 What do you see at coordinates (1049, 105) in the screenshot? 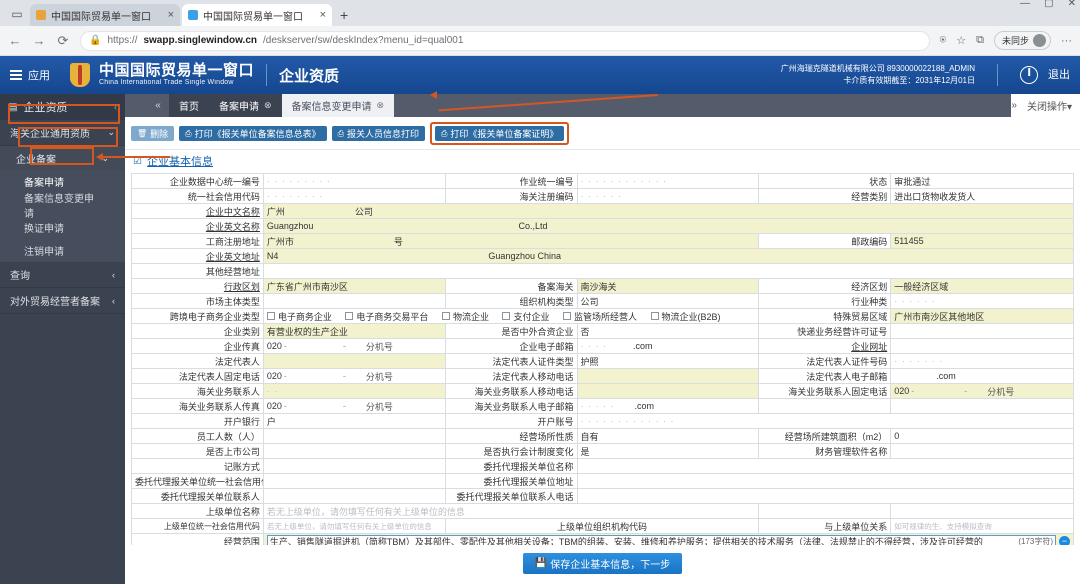
I see `close-operations-menu: 关闭操作▾` at bounding box center [1049, 105].